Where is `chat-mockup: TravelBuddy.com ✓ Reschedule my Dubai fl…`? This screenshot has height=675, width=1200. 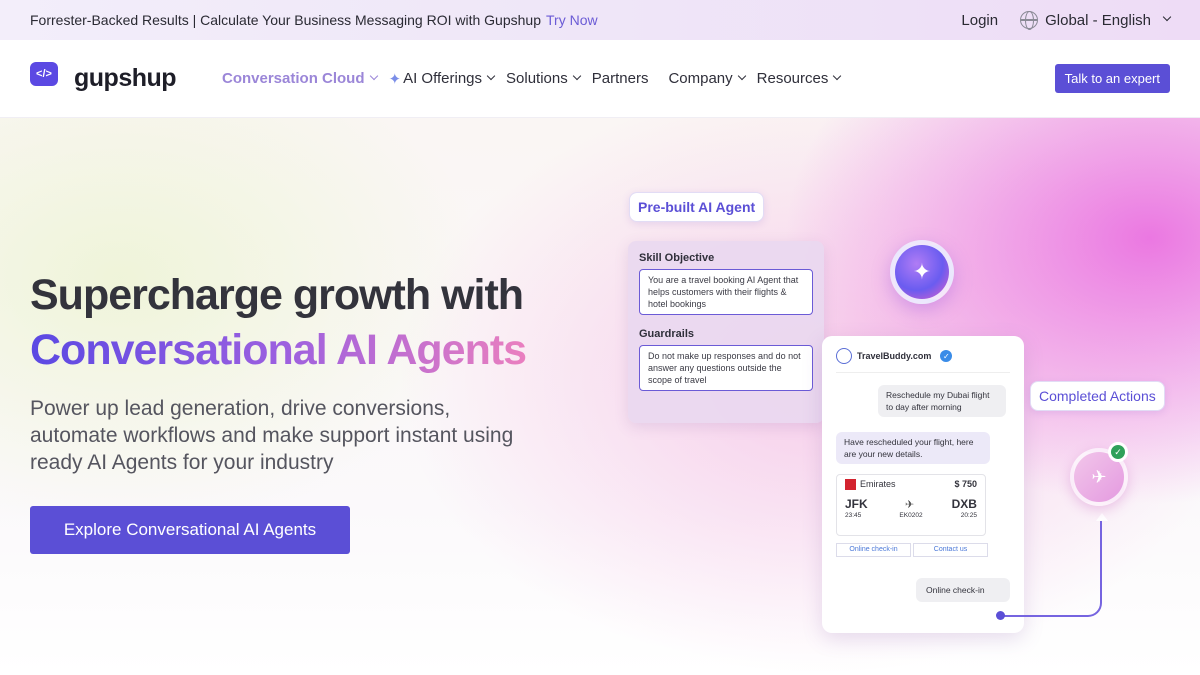 chat-mockup: TravelBuddy.com ✓ Reschedule my Dubai fl… is located at coordinates (923, 484).